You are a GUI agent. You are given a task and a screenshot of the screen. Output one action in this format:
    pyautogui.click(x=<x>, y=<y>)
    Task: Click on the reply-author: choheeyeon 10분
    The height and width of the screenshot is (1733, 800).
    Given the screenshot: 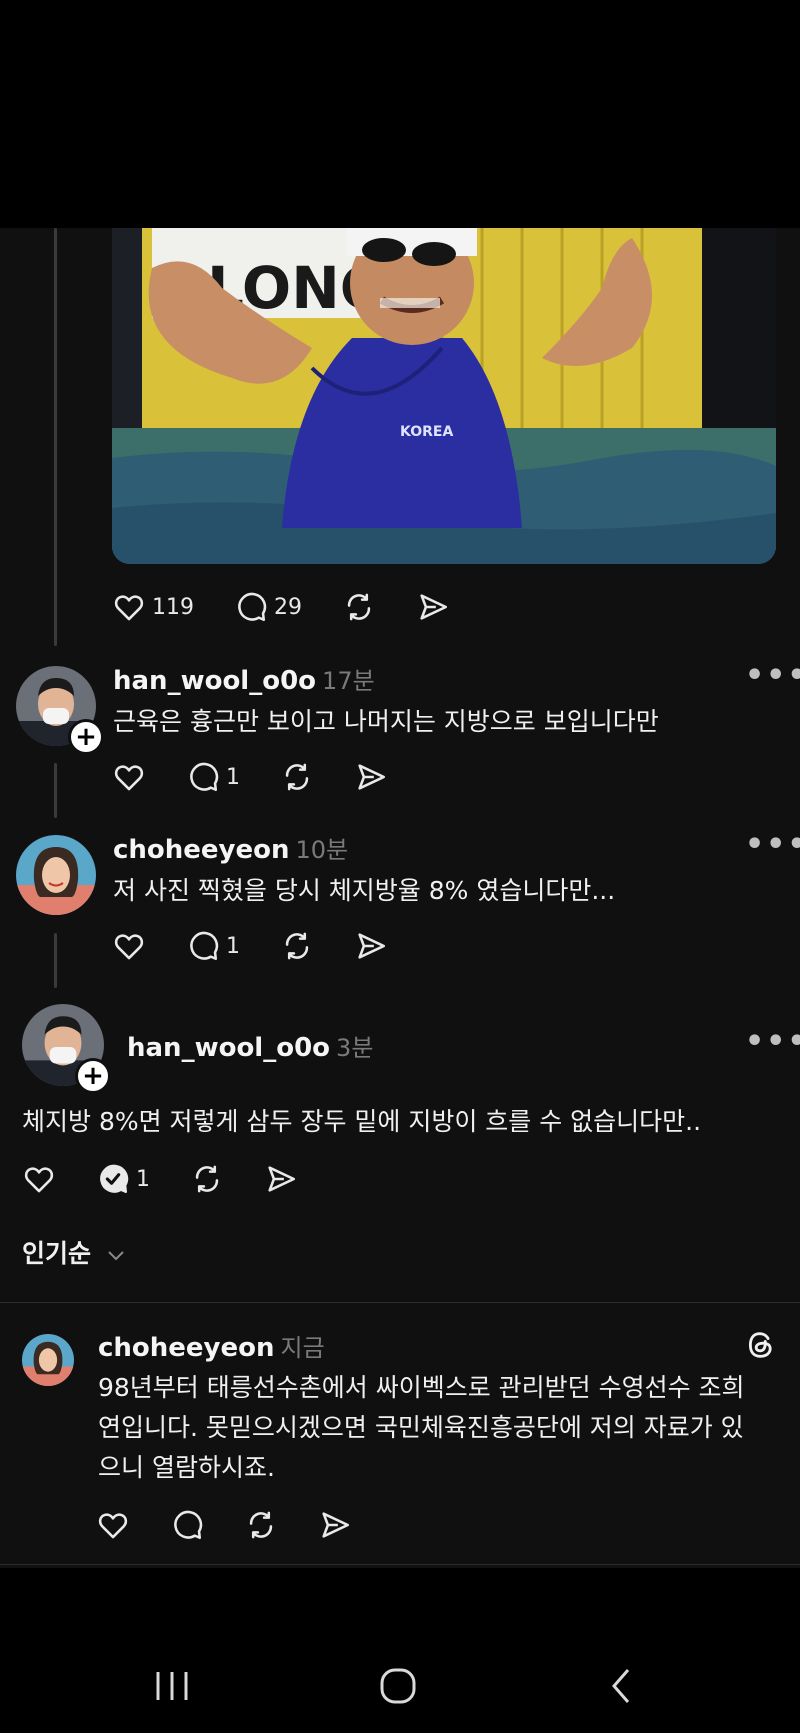 What is the action you would take?
    pyautogui.click(x=230, y=847)
    